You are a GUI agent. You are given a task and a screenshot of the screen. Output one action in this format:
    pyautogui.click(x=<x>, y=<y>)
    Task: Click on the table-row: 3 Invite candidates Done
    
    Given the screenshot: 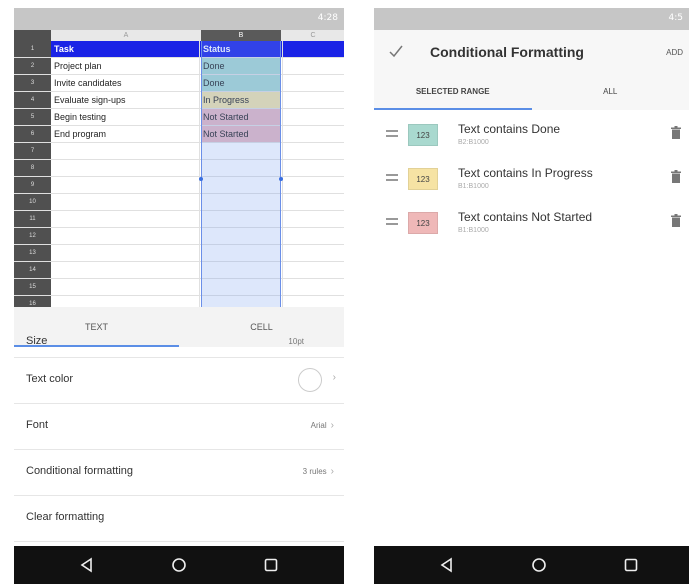 What is the action you would take?
    pyautogui.click(x=179, y=83)
    